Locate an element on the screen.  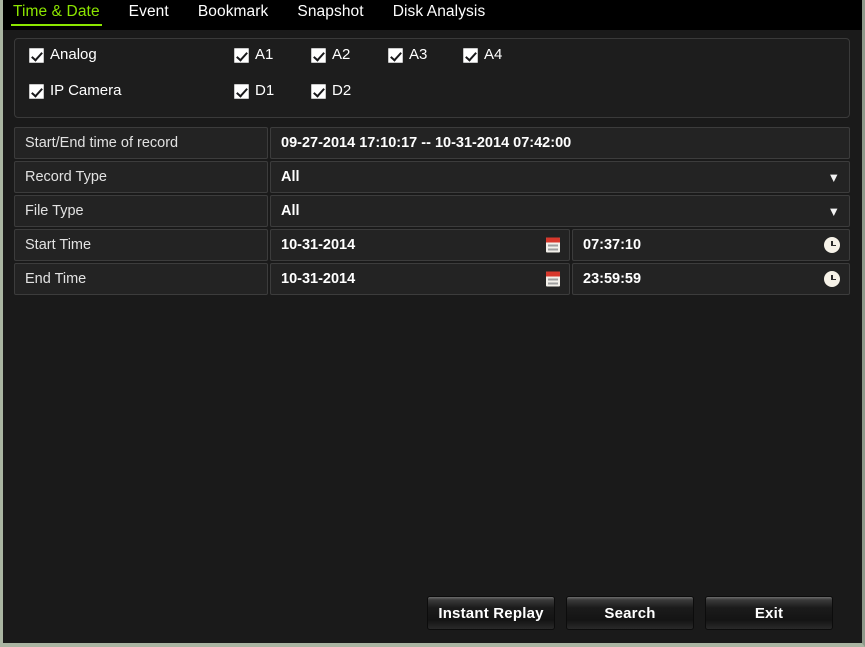
row-file-type: File Type All ▾ is located at coordinates (432, 211).